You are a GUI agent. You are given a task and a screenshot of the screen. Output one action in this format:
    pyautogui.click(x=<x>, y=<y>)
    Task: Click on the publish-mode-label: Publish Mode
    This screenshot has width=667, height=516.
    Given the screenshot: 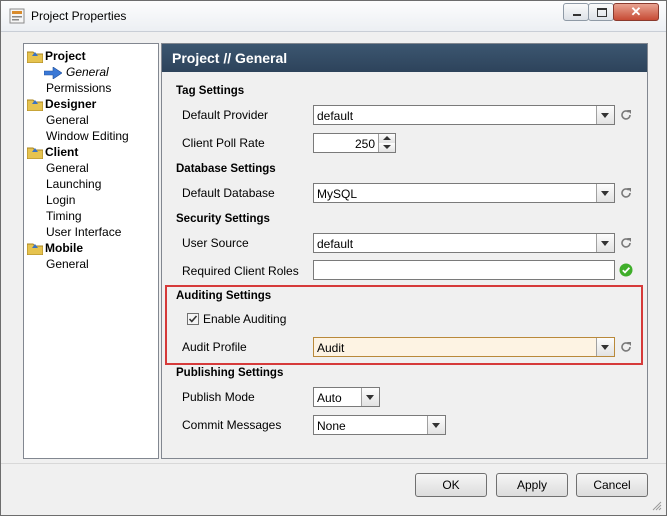 What is the action you would take?
    pyautogui.click(x=218, y=397)
    